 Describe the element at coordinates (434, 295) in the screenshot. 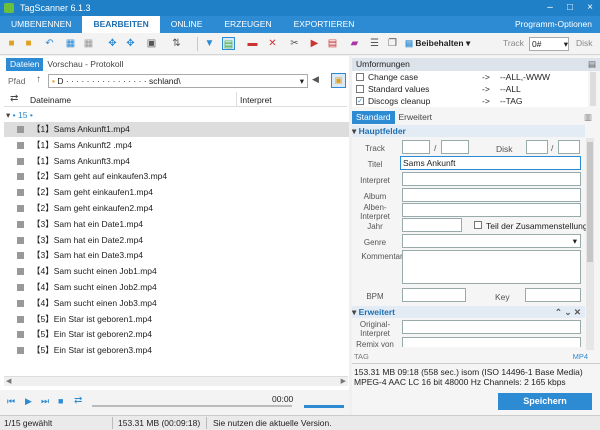

I see `bpm-input` at that location.